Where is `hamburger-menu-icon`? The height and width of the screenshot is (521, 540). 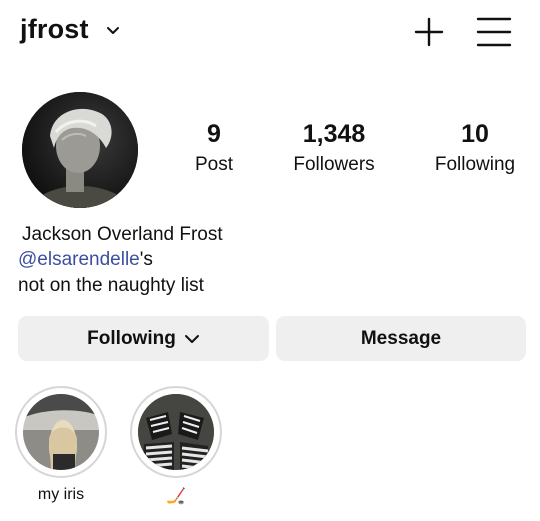
hamburger-menu-icon is located at coordinates (494, 32).